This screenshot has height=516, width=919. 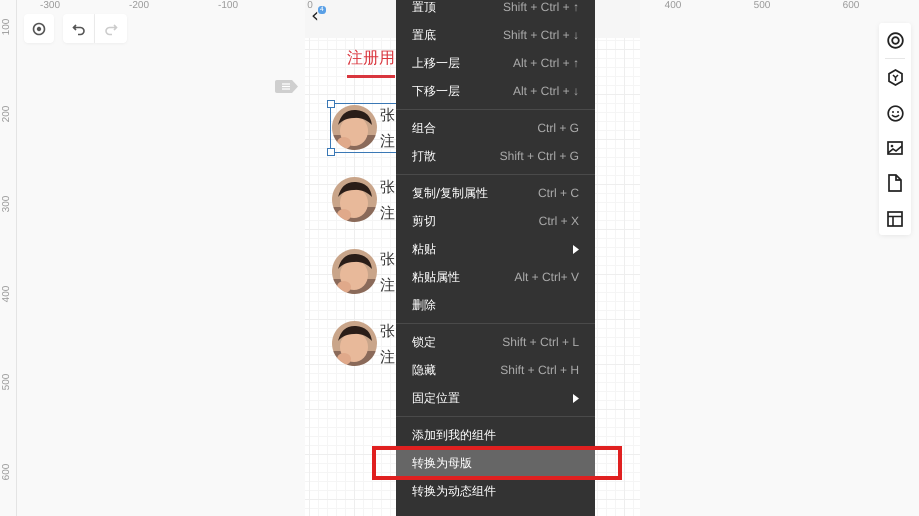 What do you see at coordinates (540, 342) in the screenshot?
I see `shortcut-label: Shift + Ctrl + L` at bounding box center [540, 342].